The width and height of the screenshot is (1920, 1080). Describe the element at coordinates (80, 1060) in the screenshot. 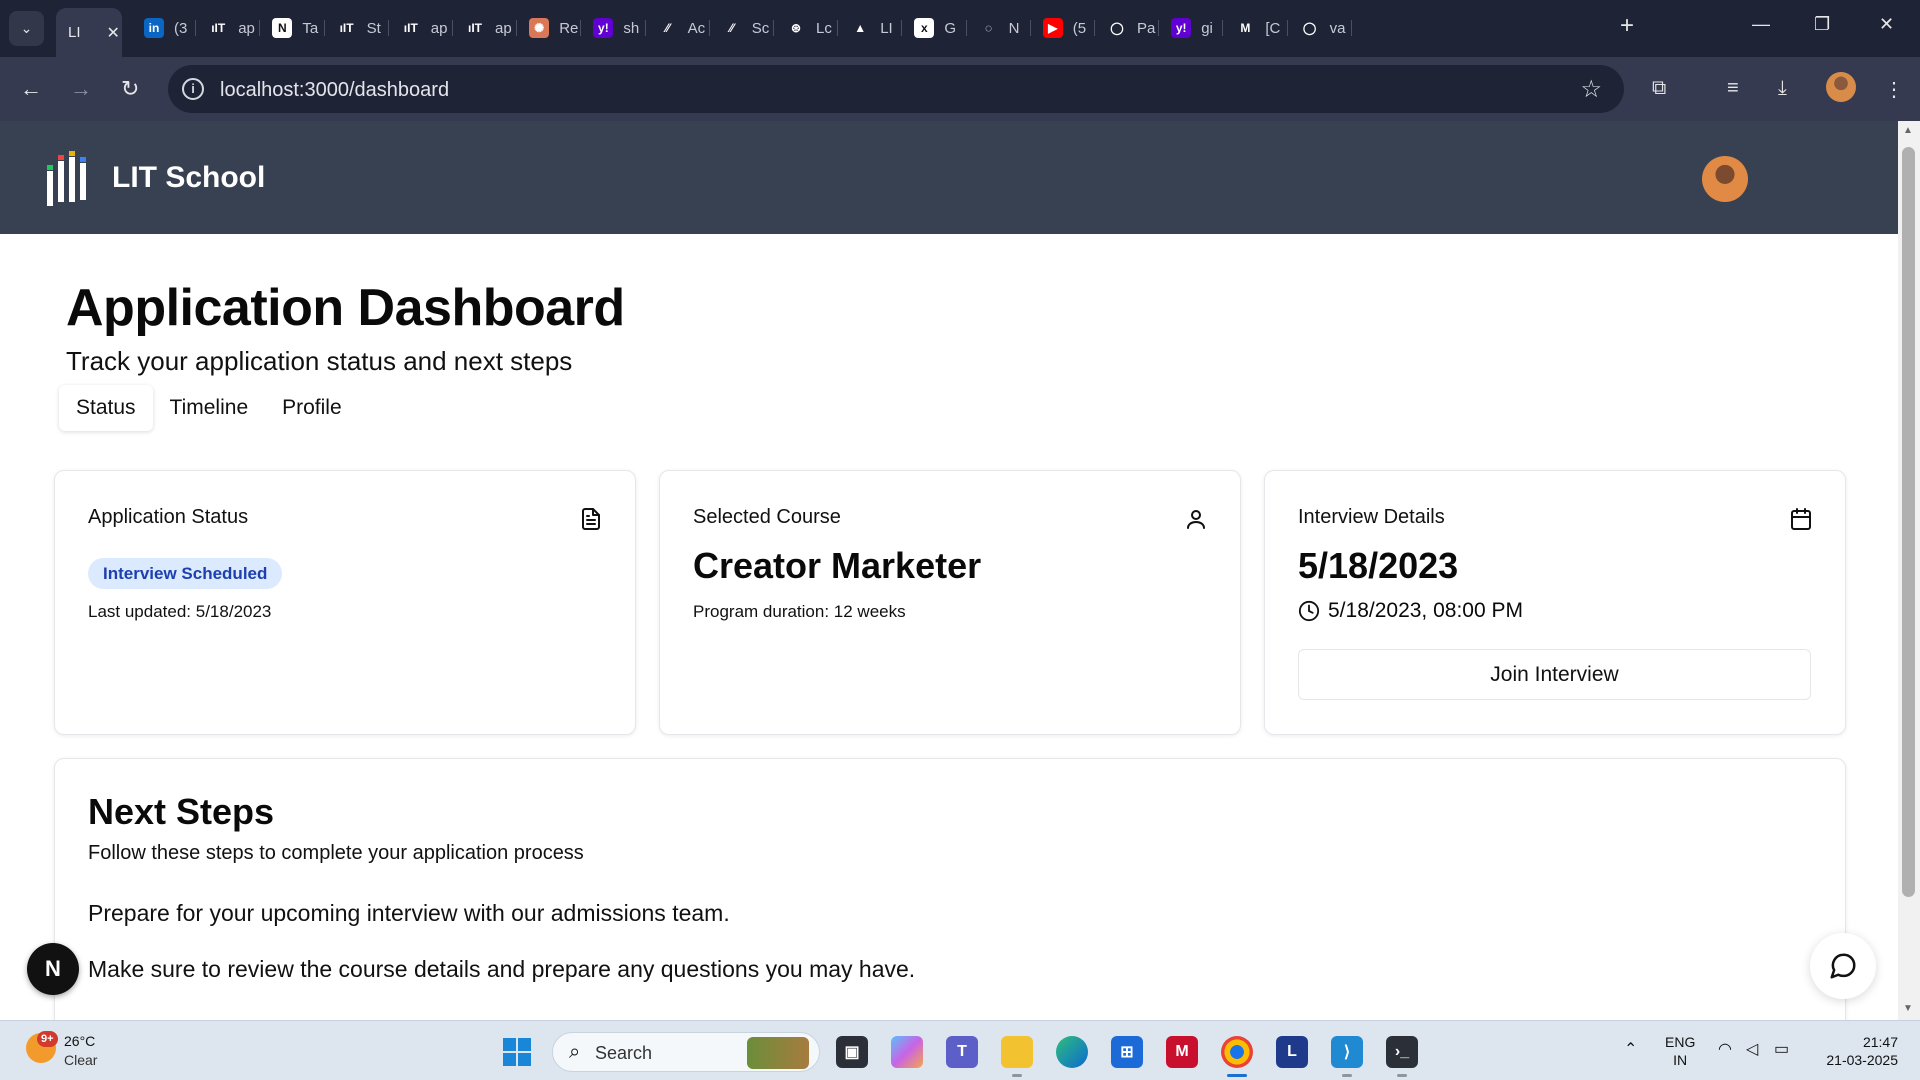

I see `weather-condition: Clear` at that location.